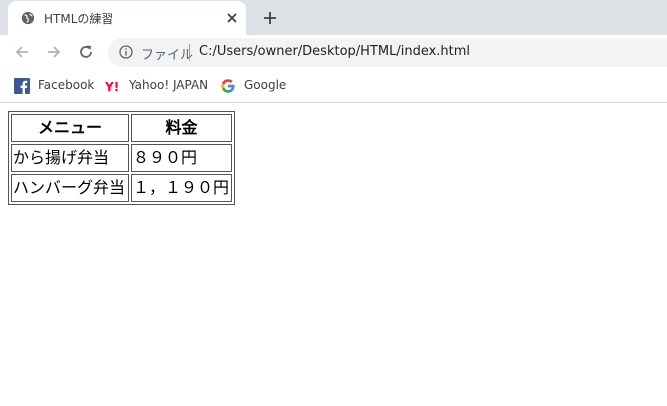 Image resolution: width=667 pixels, height=406 pixels. What do you see at coordinates (169, 85) in the screenshot?
I see `bookmark-label: Yahoo! JAPAN` at bounding box center [169, 85].